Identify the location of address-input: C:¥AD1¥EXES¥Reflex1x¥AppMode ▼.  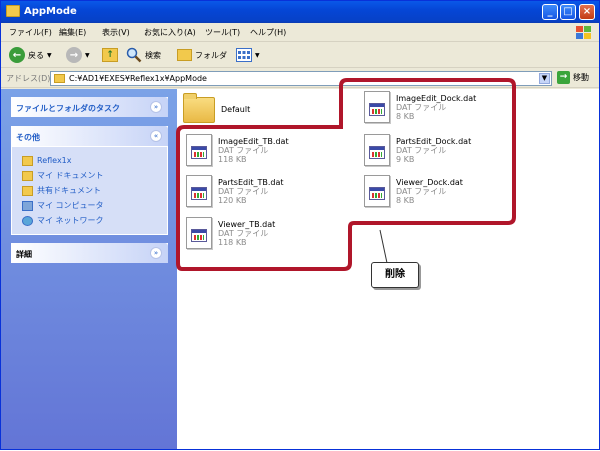
(301, 78).